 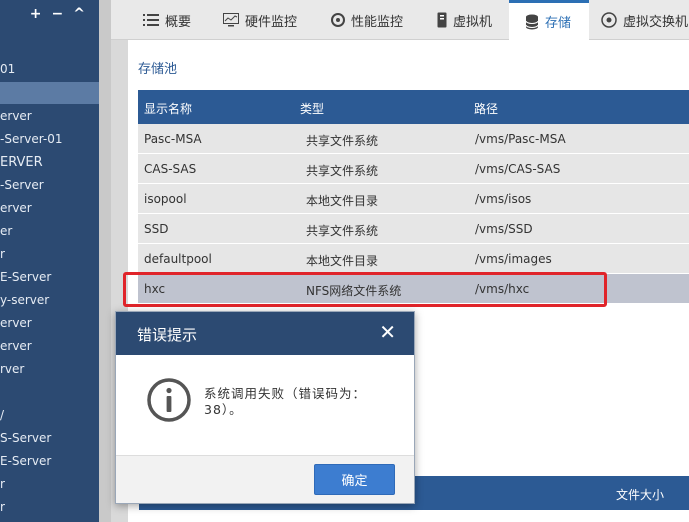 What do you see at coordinates (532, 21) in the screenshot?
I see `database-icon` at bounding box center [532, 21].